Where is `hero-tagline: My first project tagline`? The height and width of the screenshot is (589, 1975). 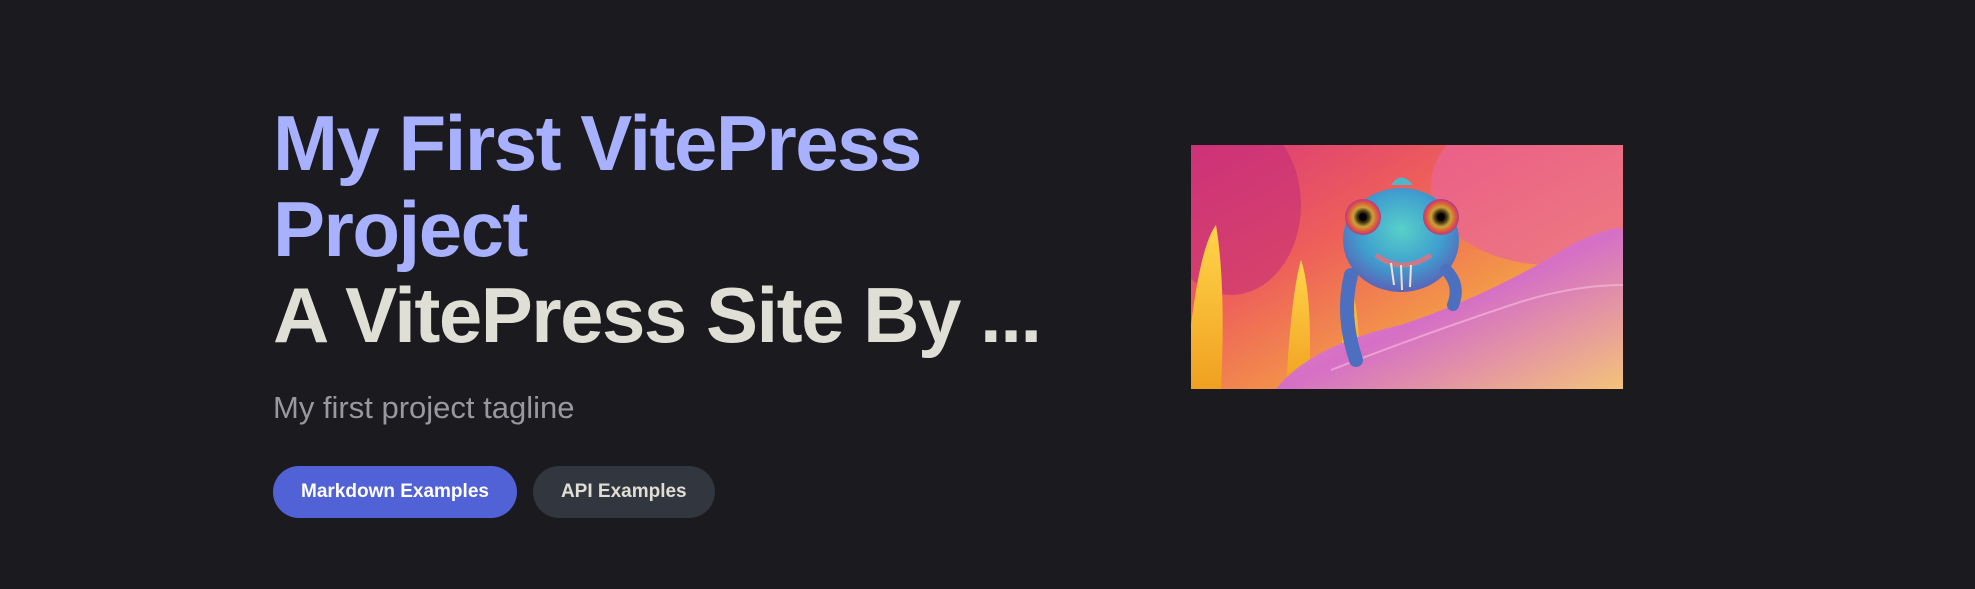
hero-tagline: My first project tagline is located at coordinates (424, 407).